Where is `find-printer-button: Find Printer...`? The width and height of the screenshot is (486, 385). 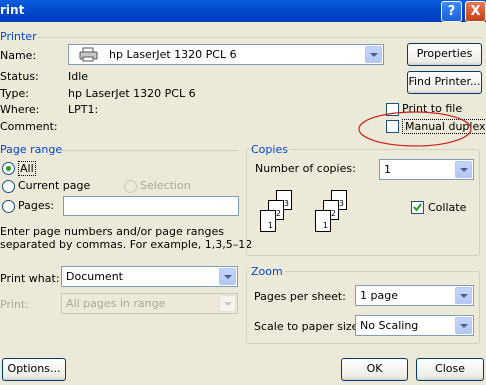
find-printer-button: Find Printer... is located at coordinates (444, 82).